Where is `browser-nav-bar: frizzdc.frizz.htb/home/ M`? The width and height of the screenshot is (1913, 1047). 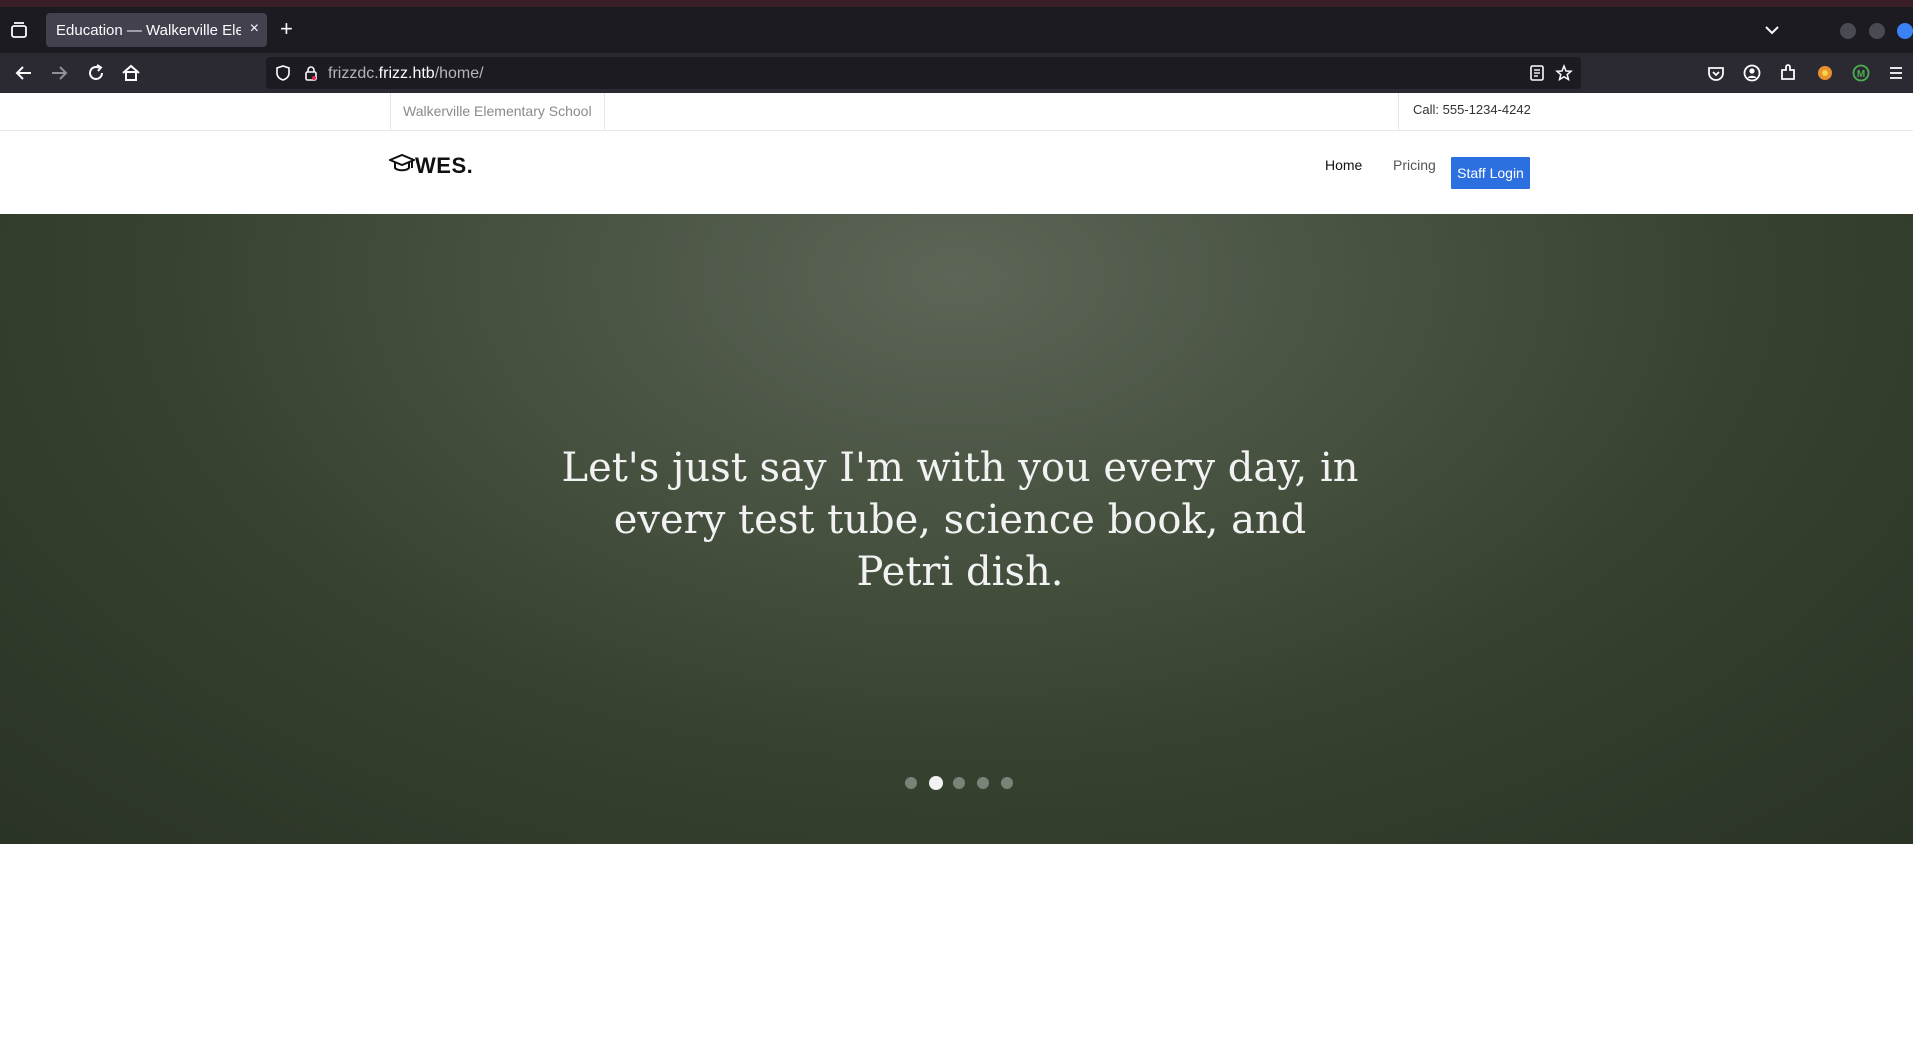 browser-nav-bar: frizzdc.frizz.htb/home/ M is located at coordinates (956, 73).